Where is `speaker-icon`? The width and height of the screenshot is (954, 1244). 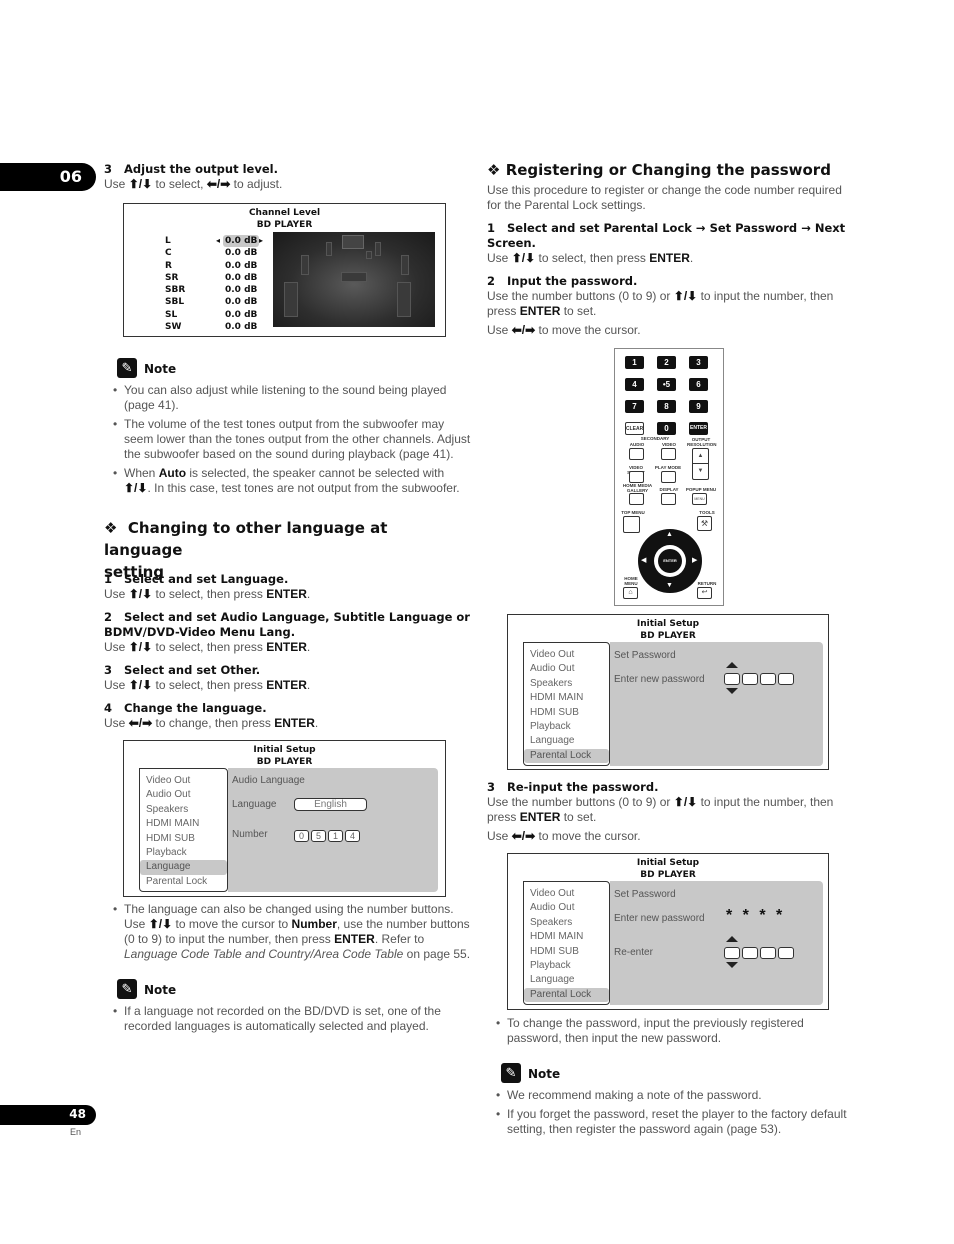
speaker-icon is located at coordinates (405, 265).